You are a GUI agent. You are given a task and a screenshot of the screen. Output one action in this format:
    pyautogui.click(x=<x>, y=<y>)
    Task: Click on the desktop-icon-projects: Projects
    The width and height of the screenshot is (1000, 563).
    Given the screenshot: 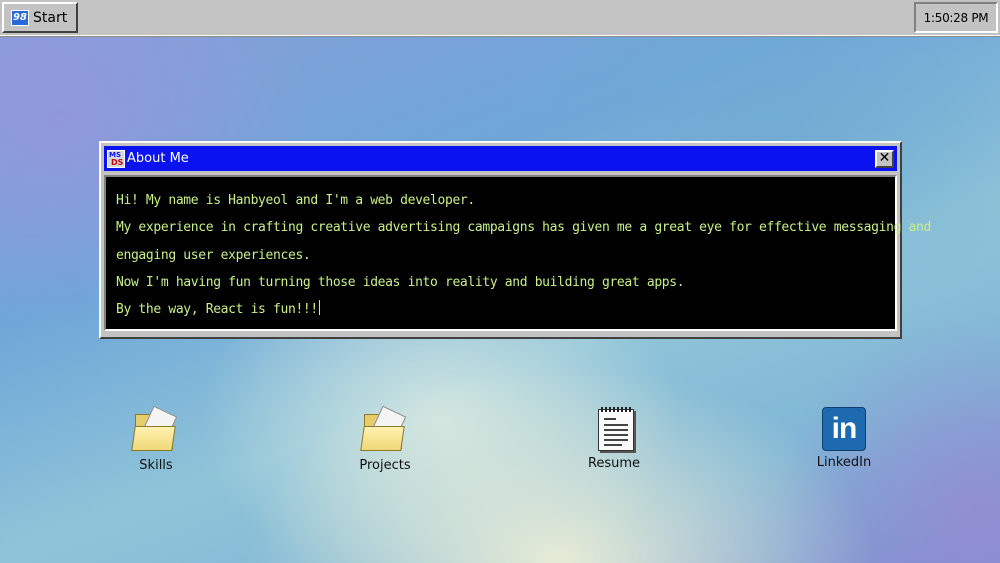 What is the action you would take?
    pyautogui.click(x=385, y=439)
    